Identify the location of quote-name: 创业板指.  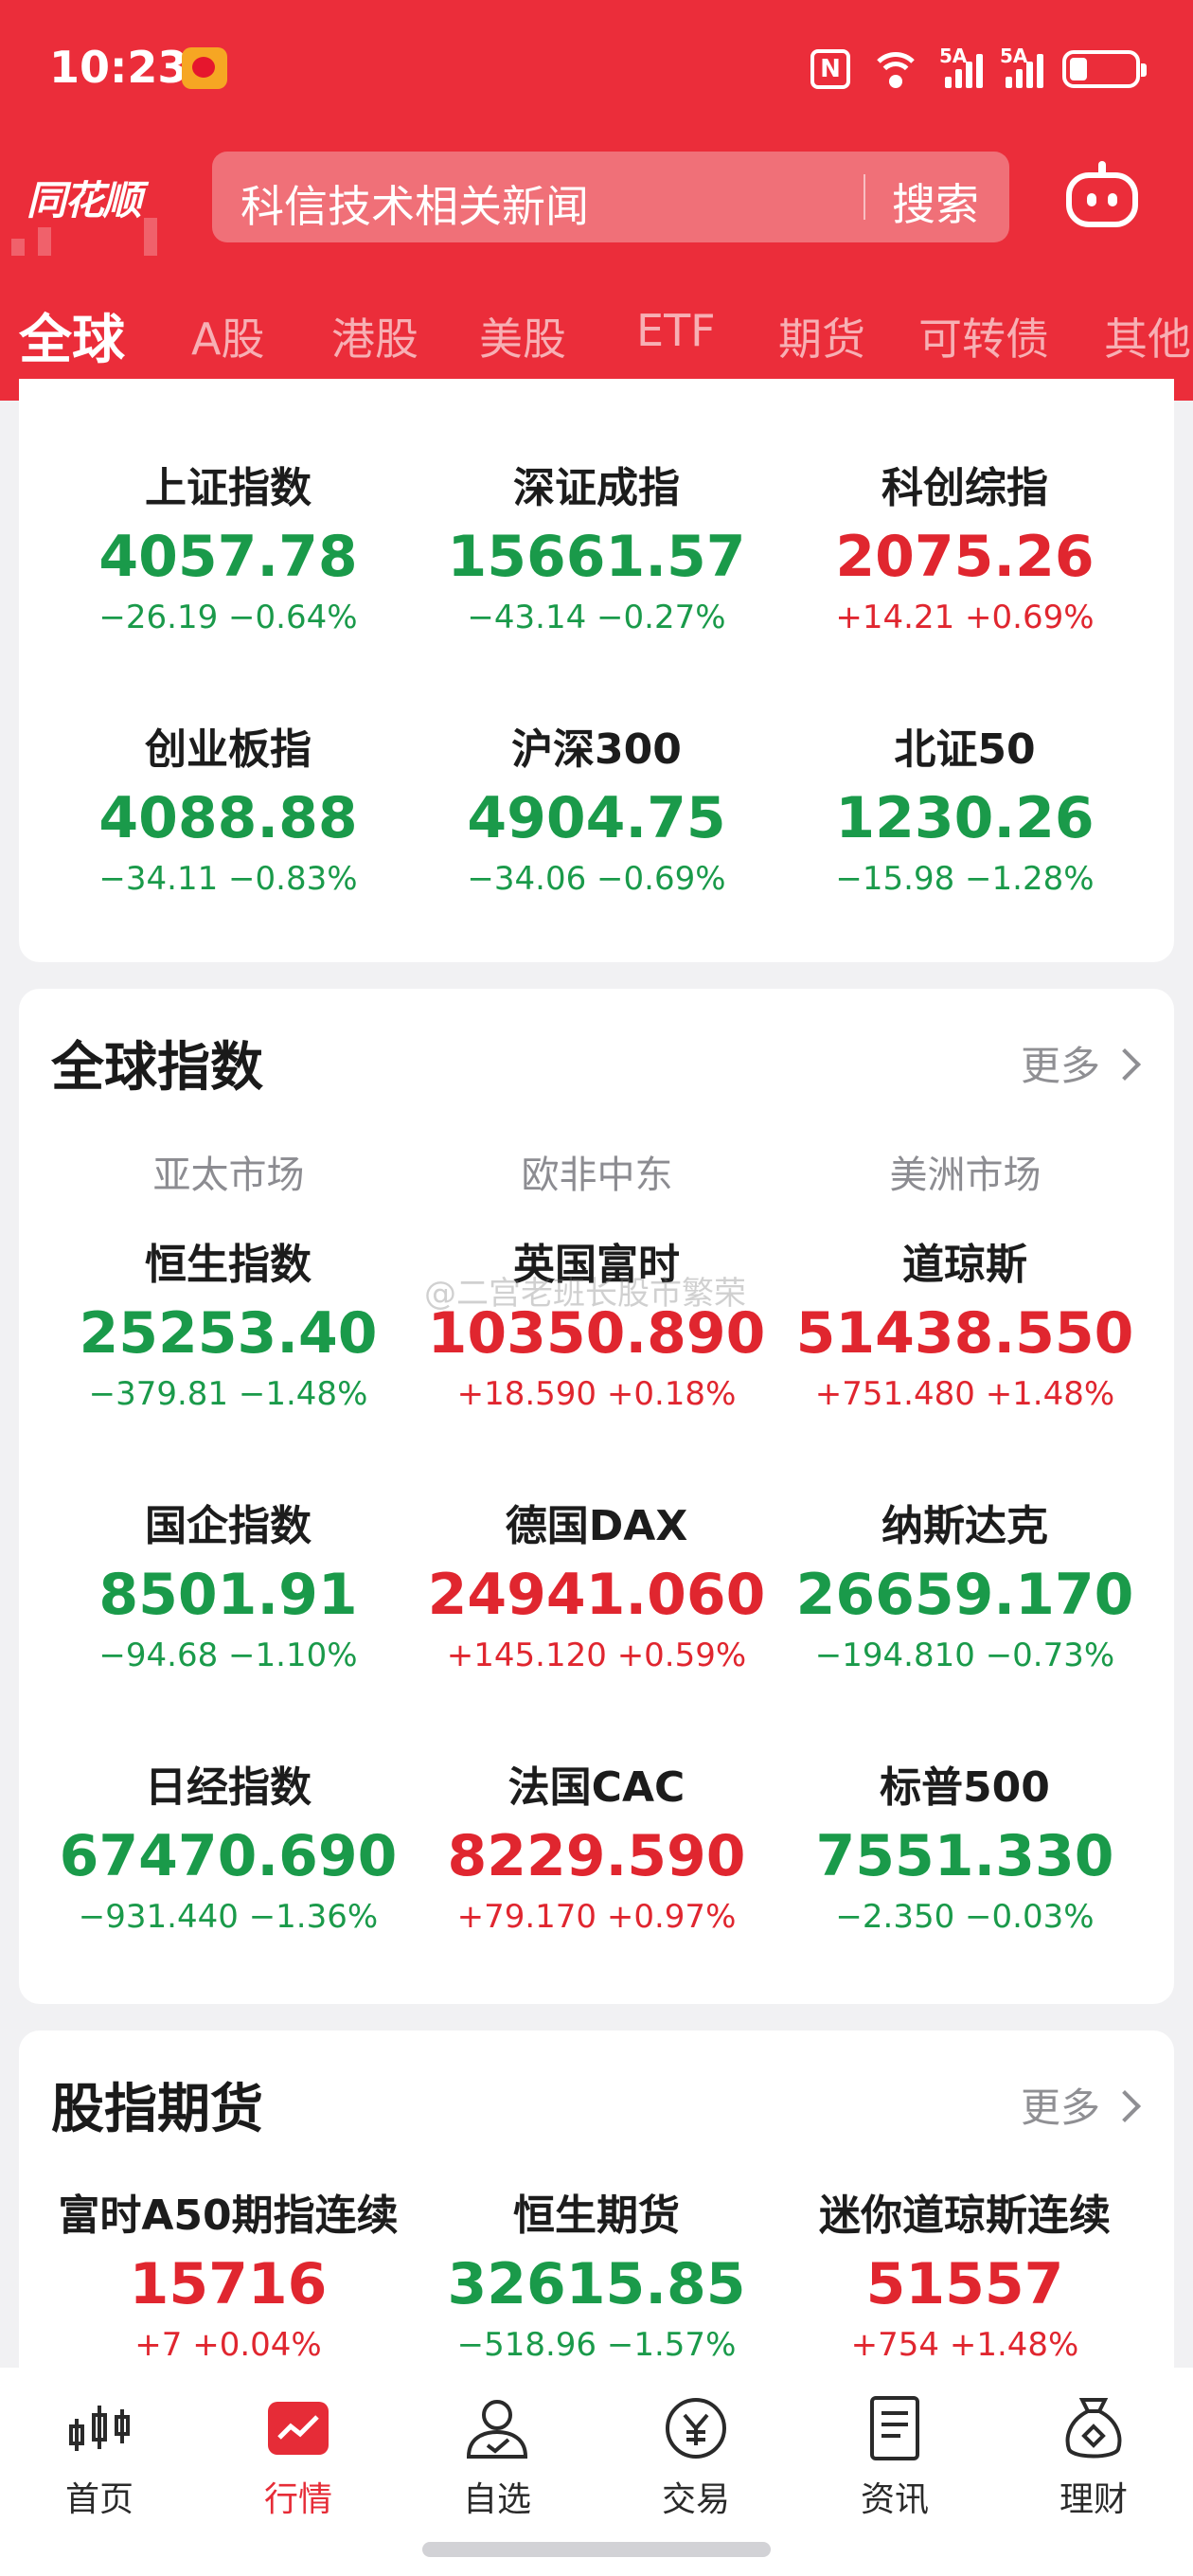
(228, 749).